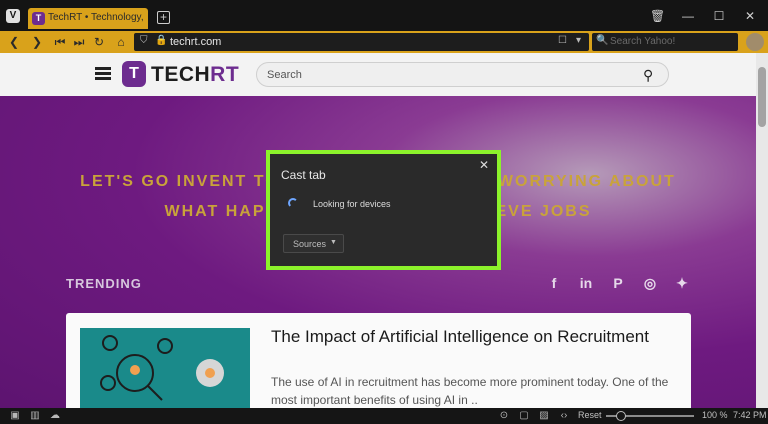  Describe the element at coordinates (181, 74) in the screenshot. I see `logo-text-dark: TECH` at that location.